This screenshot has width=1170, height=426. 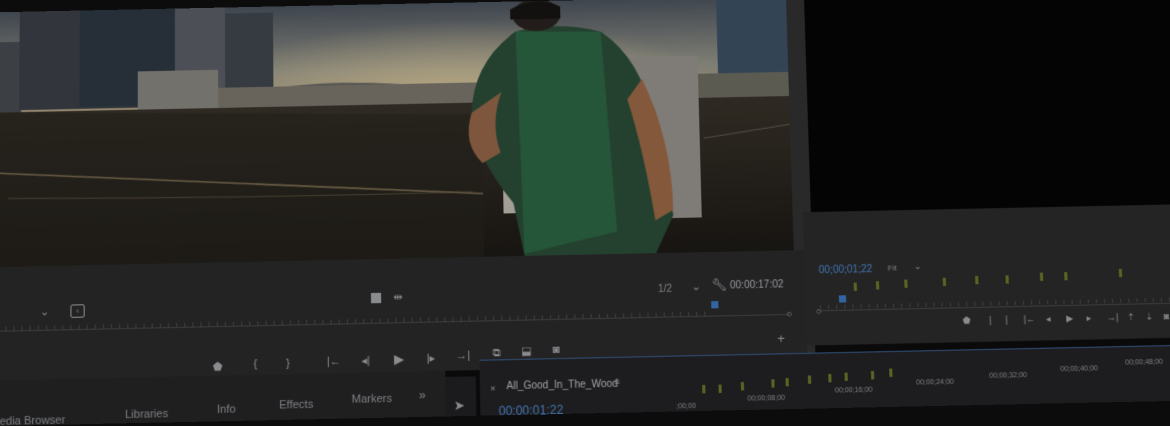 I want to click on close-icon: ×, so click(x=493, y=389).